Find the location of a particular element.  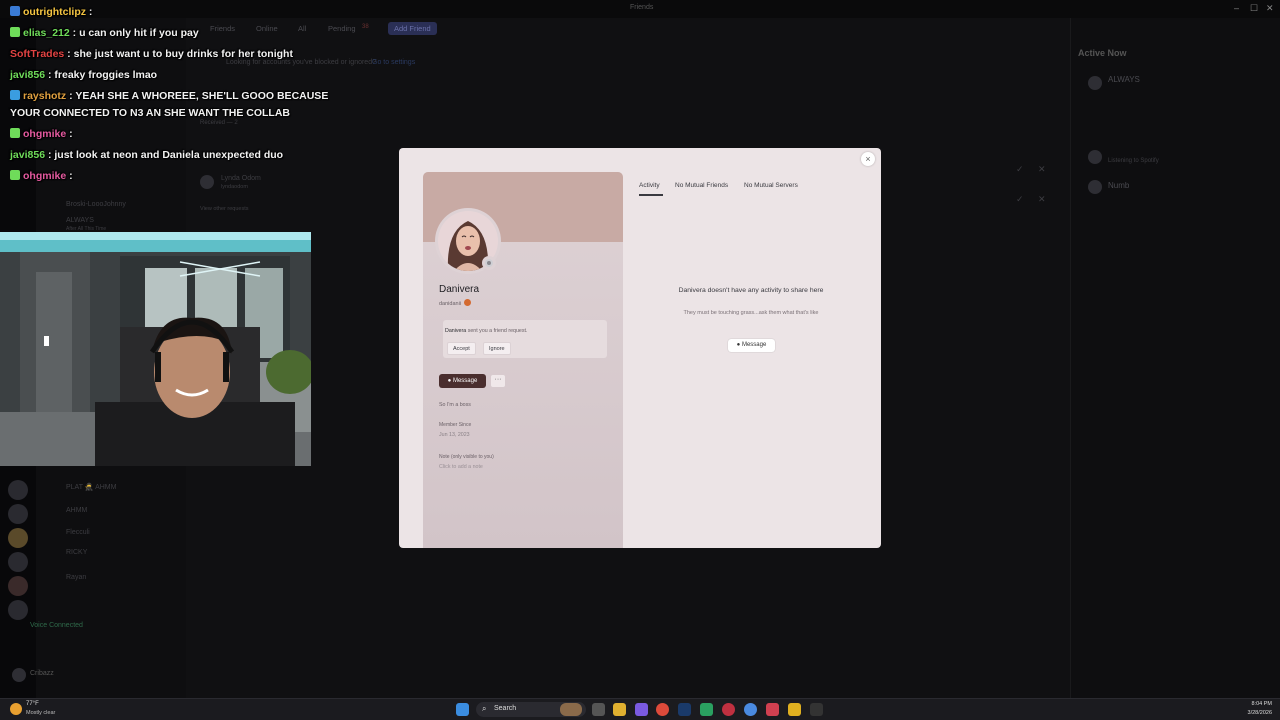

clock-time: 8:04 PM is located at coordinates (1255, 704).